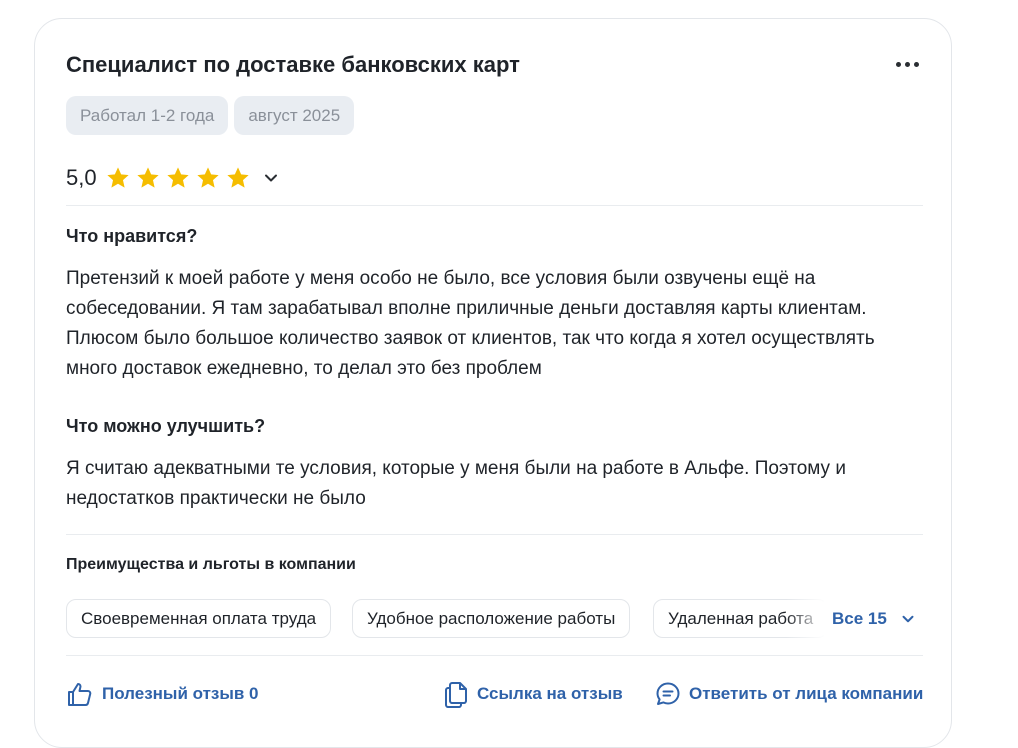 The width and height of the screenshot is (1018, 748). I want to click on review-link-label: Ссылка на отзыв, so click(550, 693).